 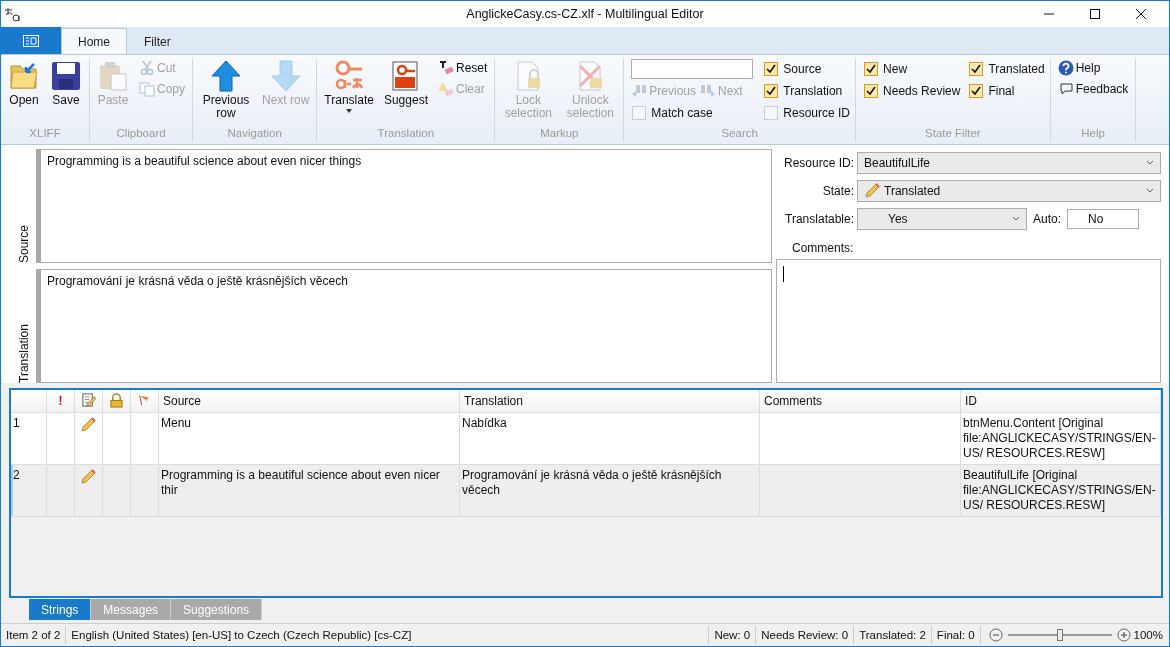 What do you see at coordinates (1148, 635) in the screenshot?
I see `zoom-level: 100%` at bounding box center [1148, 635].